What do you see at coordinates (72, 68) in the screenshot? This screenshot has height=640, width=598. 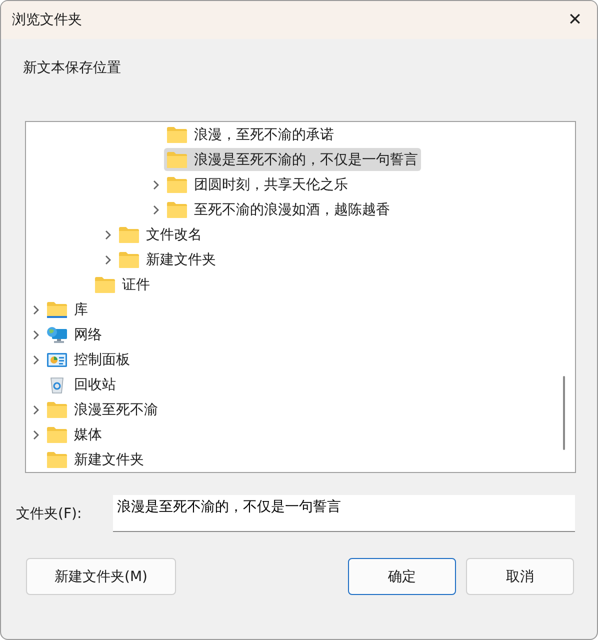 I see `prompt-text: 新文本保存位置` at bounding box center [72, 68].